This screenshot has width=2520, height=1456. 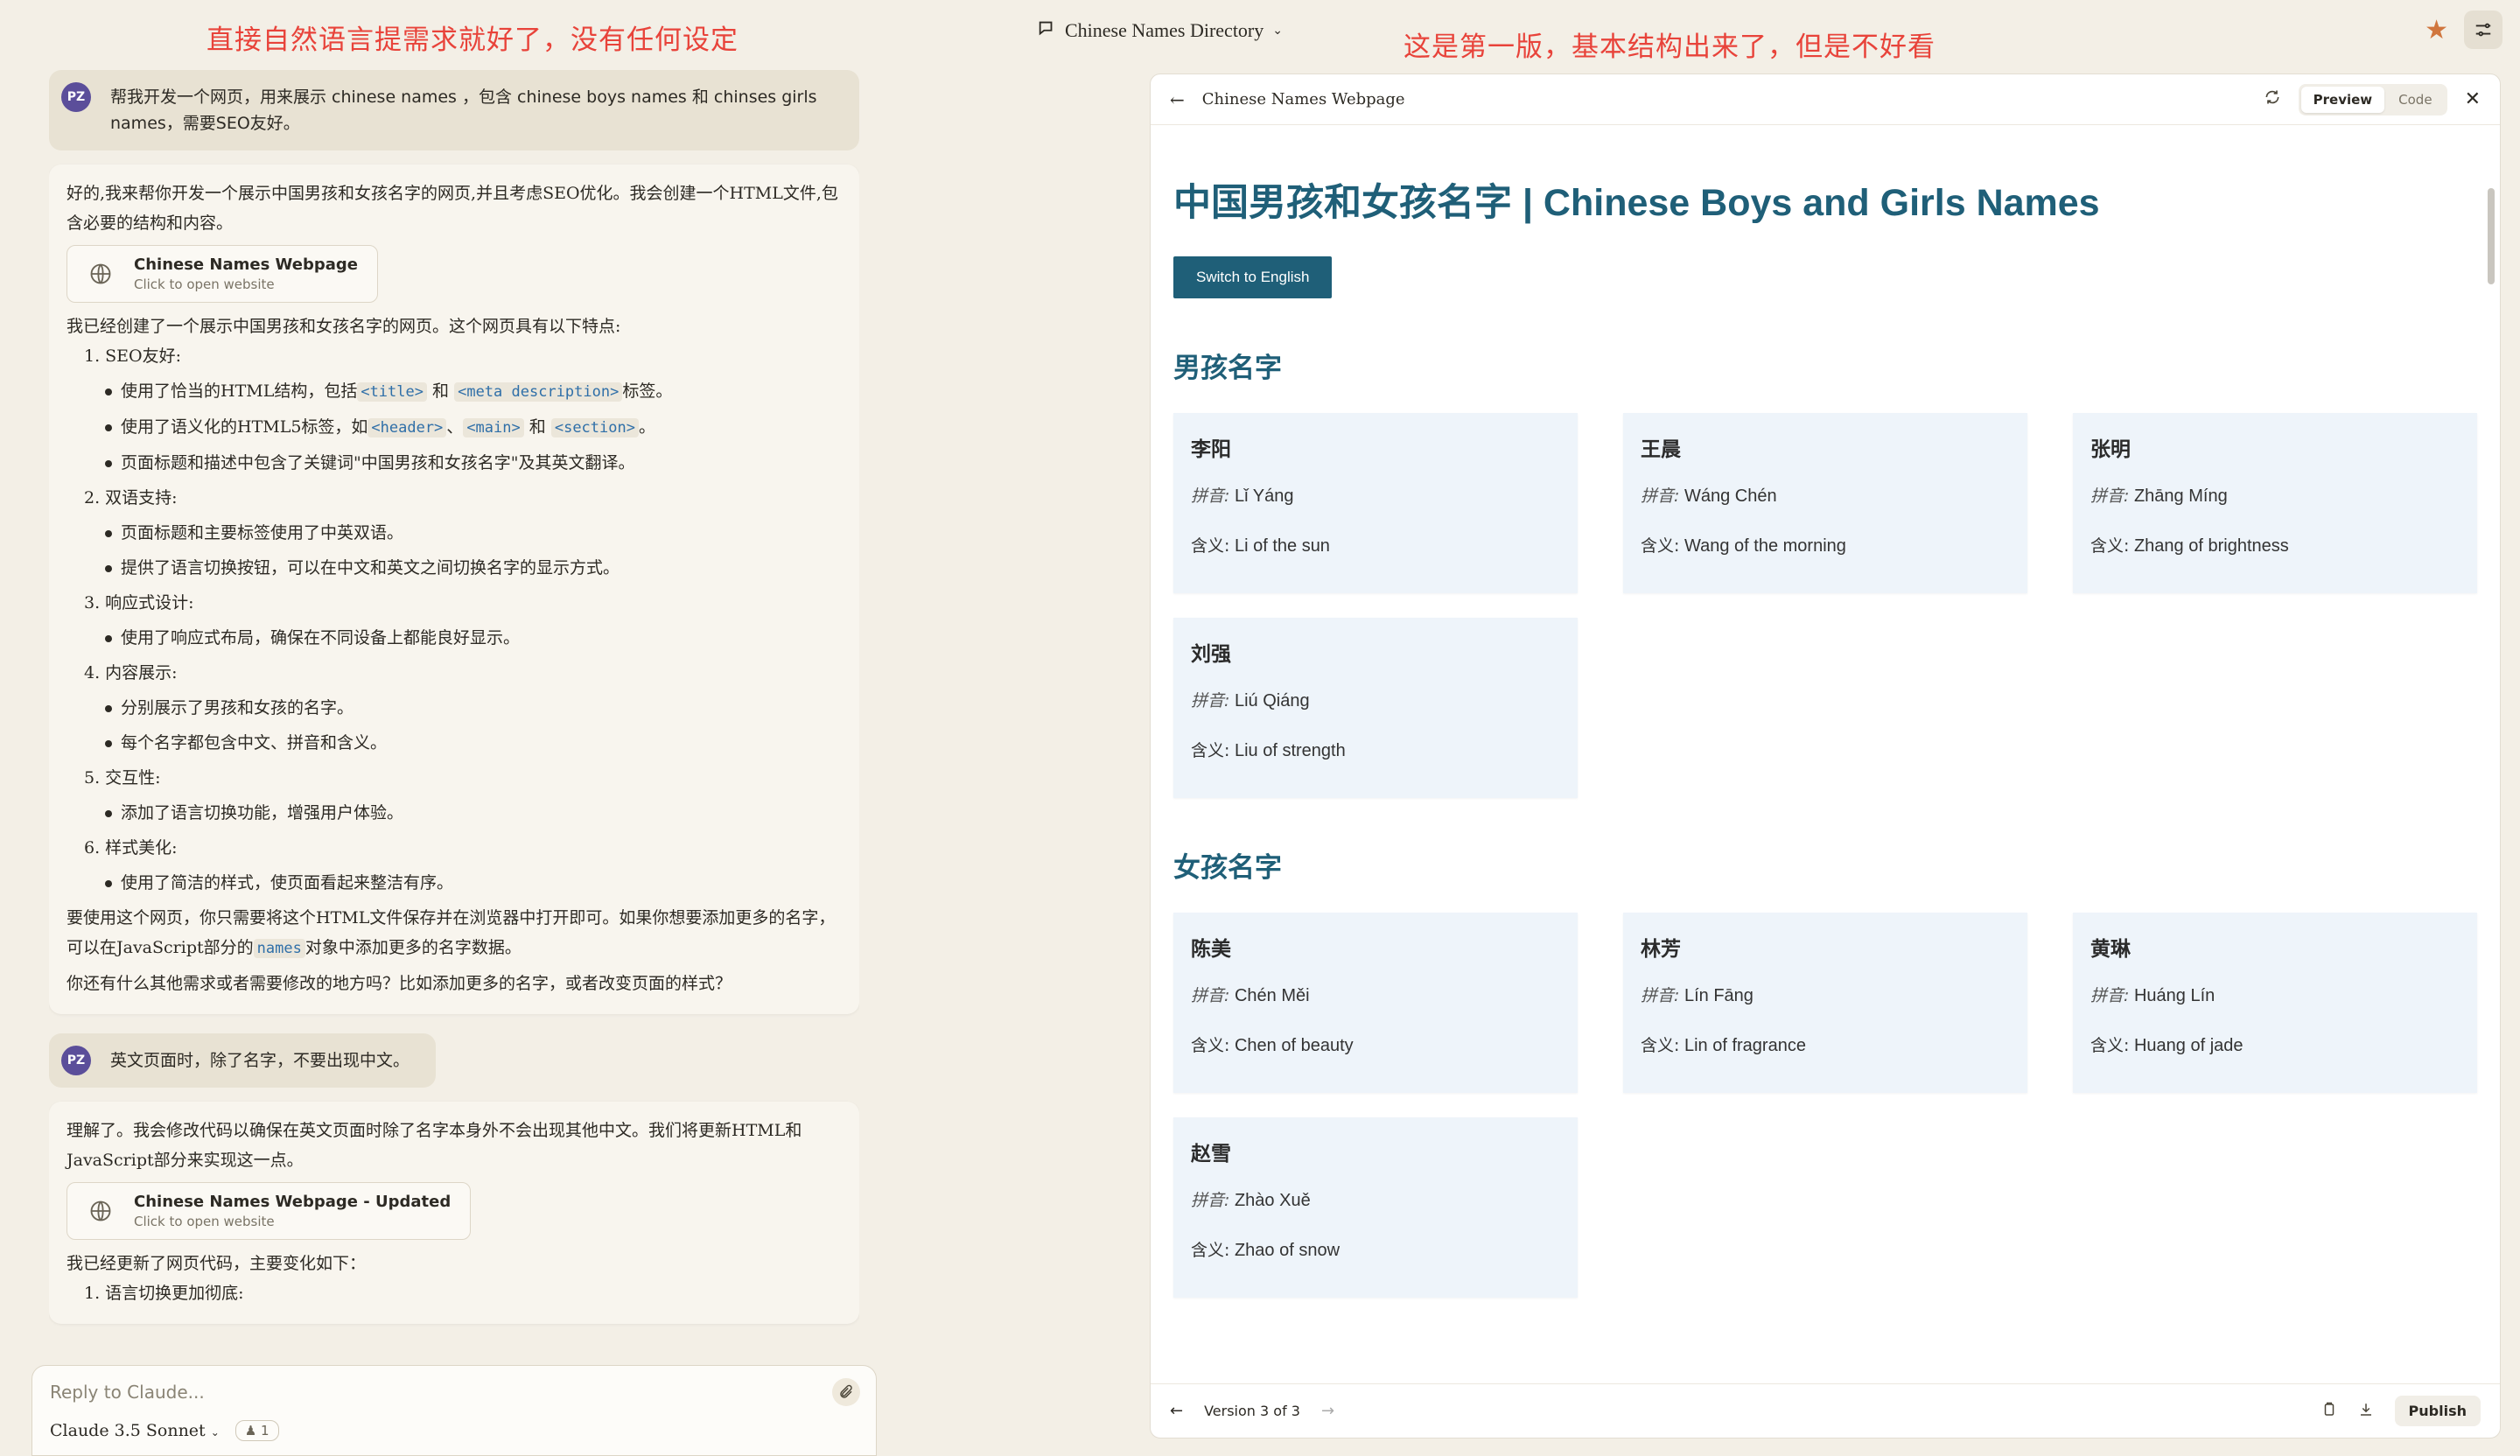 What do you see at coordinates (100, 274) in the screenshot?
I see `globe-icon` at bounding box center [100, 274].